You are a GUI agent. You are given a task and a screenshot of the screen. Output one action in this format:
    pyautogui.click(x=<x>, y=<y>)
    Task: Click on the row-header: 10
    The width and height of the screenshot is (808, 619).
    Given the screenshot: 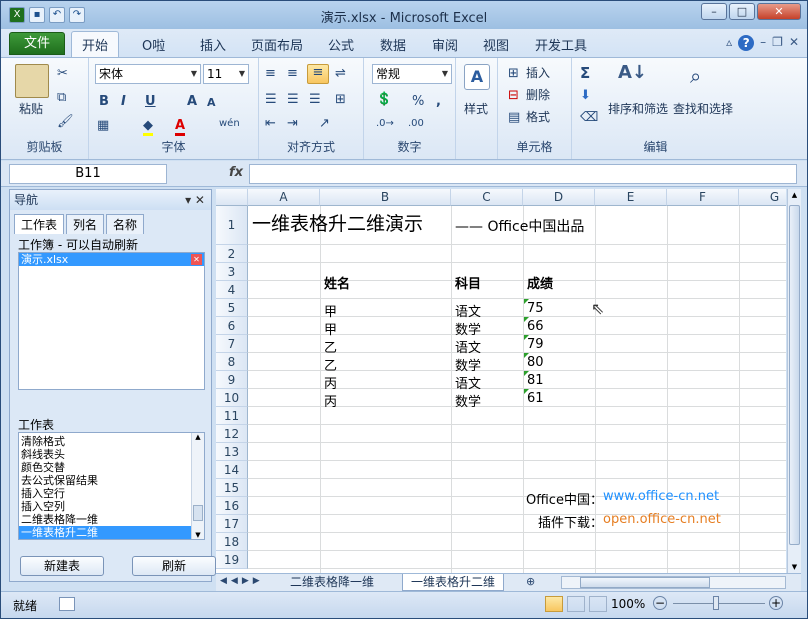 What is the action you would take?
    pyautogui.click(x=232, y=398)
    